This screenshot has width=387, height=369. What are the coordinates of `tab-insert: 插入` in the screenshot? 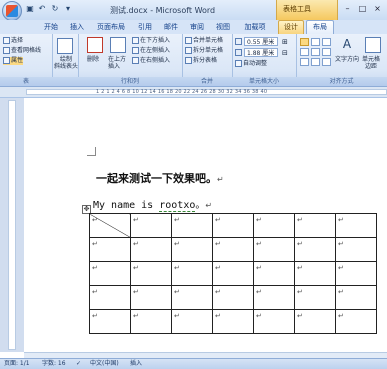 It's located at (77, 27).